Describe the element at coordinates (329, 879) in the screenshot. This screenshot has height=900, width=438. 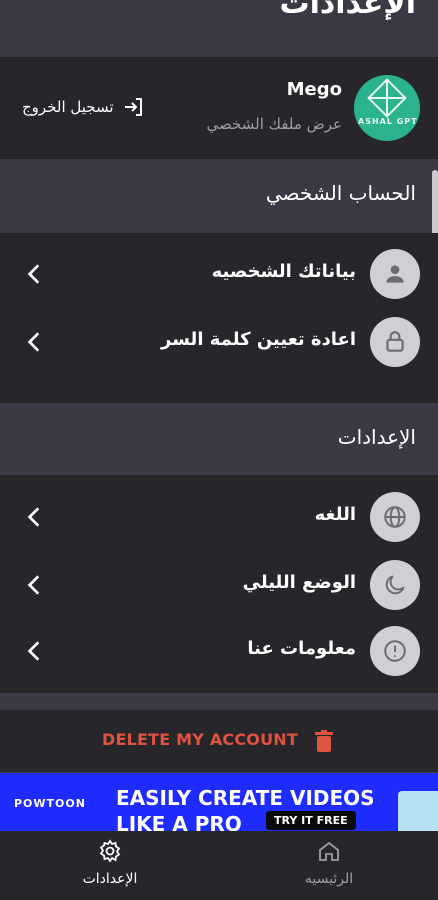
I see `tab-home-label: الرئيسيه` at that location.